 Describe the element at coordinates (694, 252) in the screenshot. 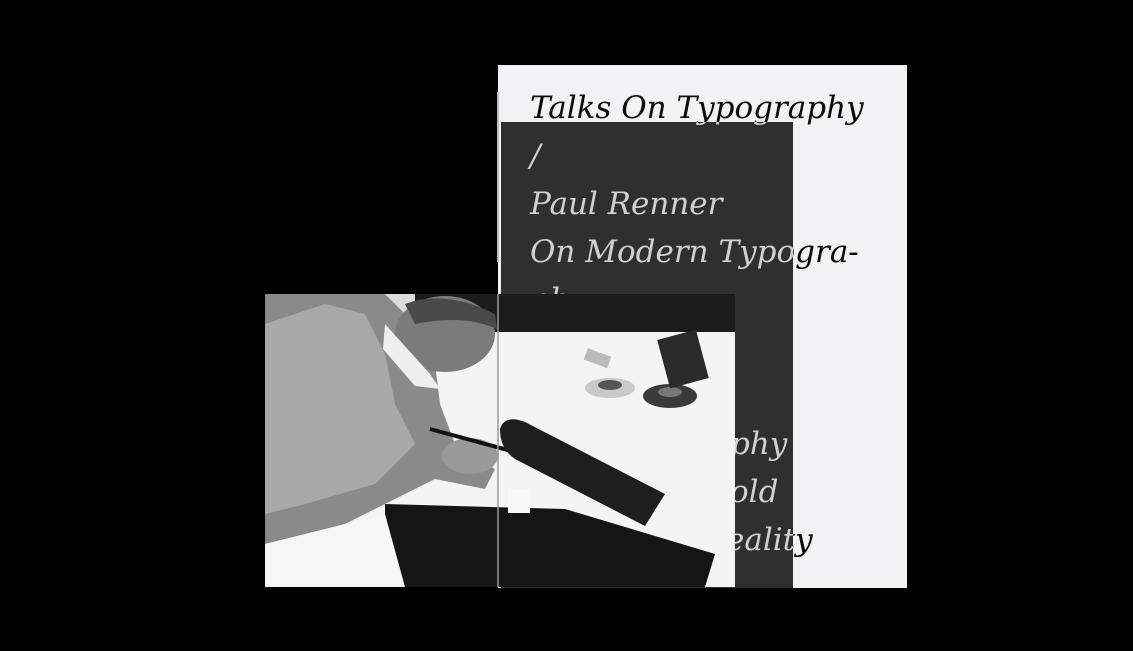

I see `cover-subtitle-line: On Modern Typogra-` at that location.